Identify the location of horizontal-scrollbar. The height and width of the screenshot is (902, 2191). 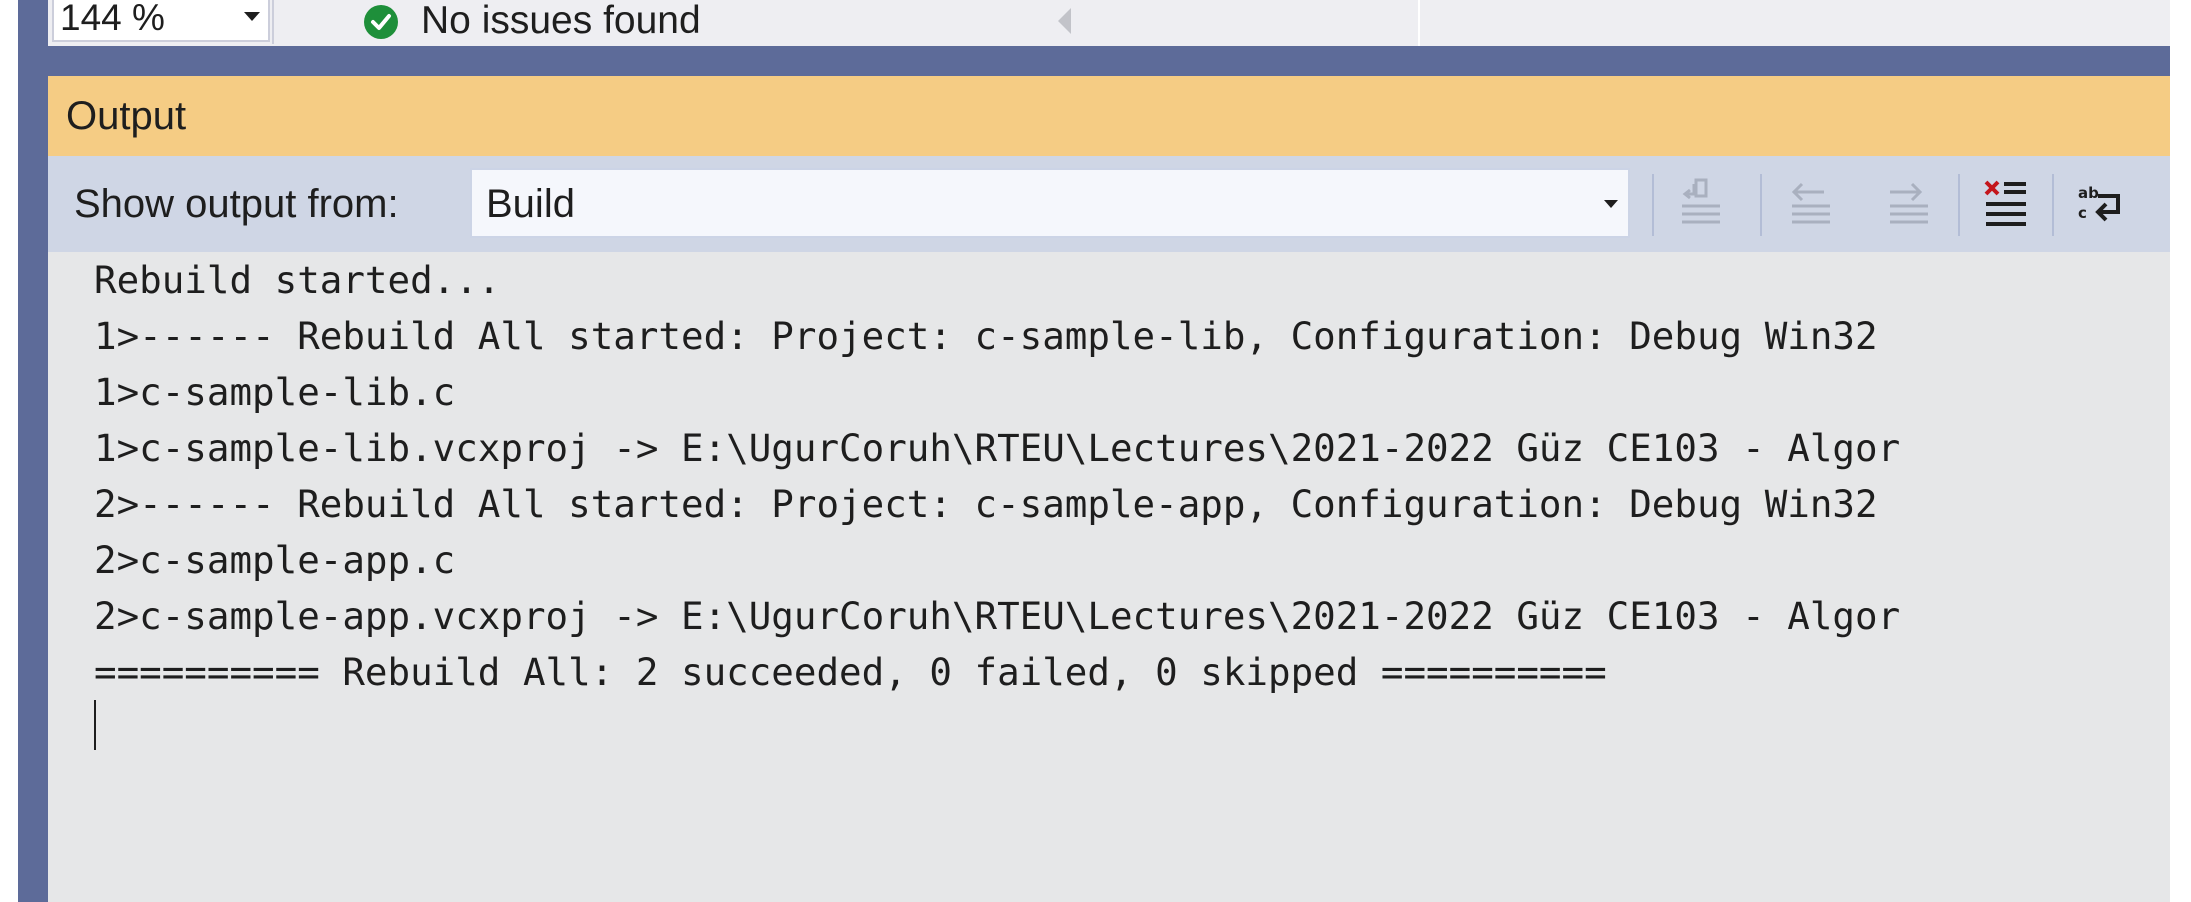
(1795, 23).